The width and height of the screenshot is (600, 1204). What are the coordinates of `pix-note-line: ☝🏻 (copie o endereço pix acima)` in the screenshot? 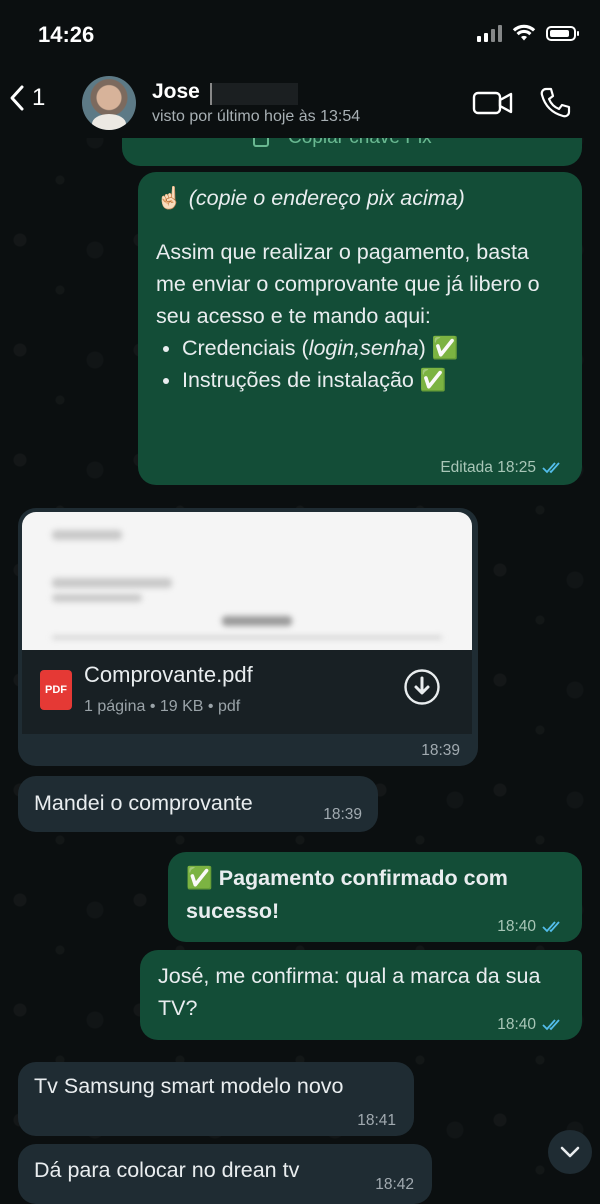 It's located at (360, 198).